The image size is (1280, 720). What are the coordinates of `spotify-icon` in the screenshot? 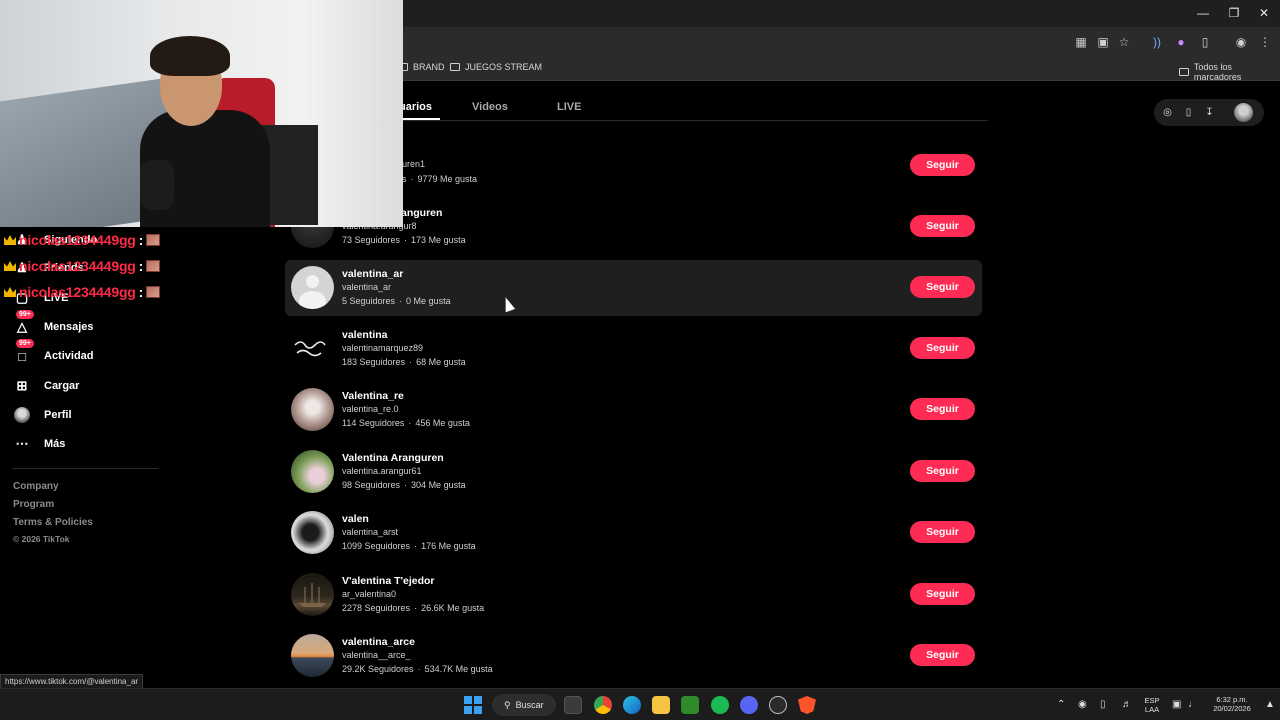 It's located at (720, 705).